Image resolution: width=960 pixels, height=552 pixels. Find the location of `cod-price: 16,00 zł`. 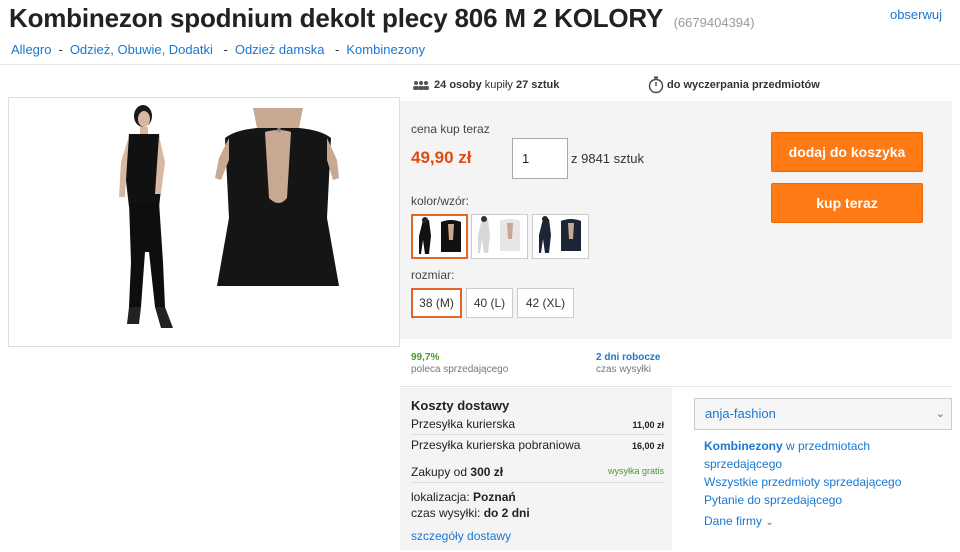

cod-price: 16,00 zł is located at coordinates (647, 446).